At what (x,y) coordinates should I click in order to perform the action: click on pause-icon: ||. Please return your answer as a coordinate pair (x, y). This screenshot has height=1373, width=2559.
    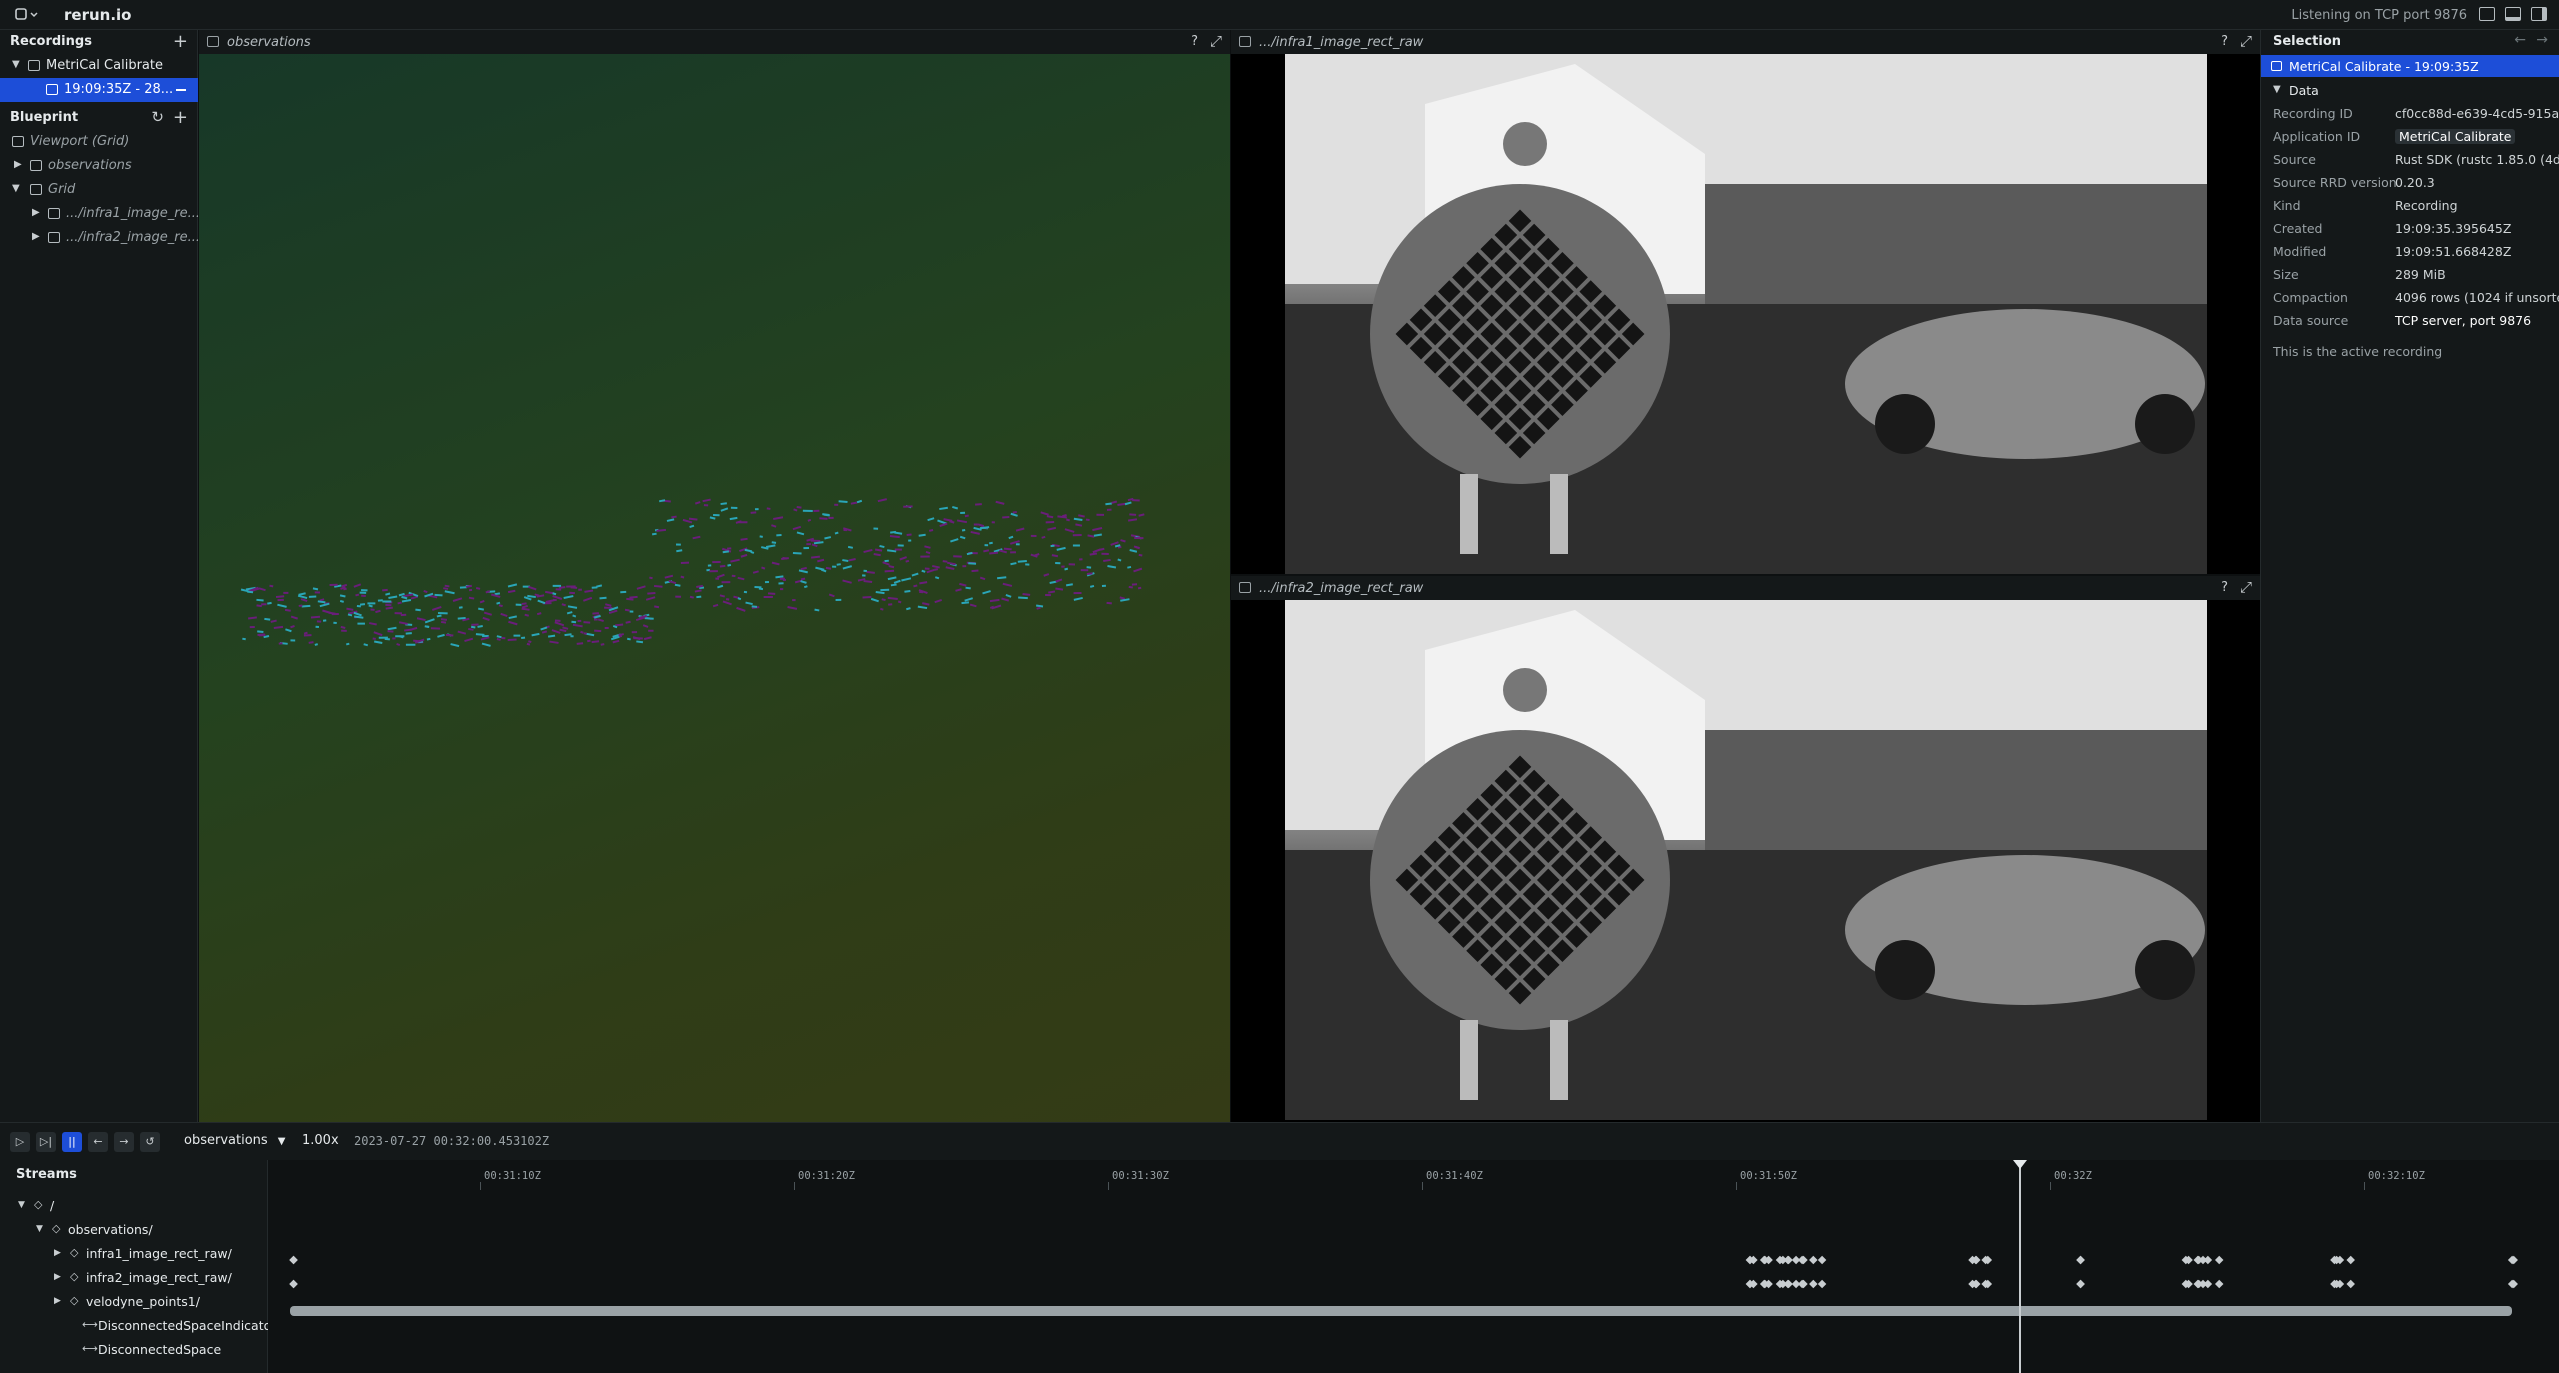
    Looking at the image, I should click on (72, 1142).